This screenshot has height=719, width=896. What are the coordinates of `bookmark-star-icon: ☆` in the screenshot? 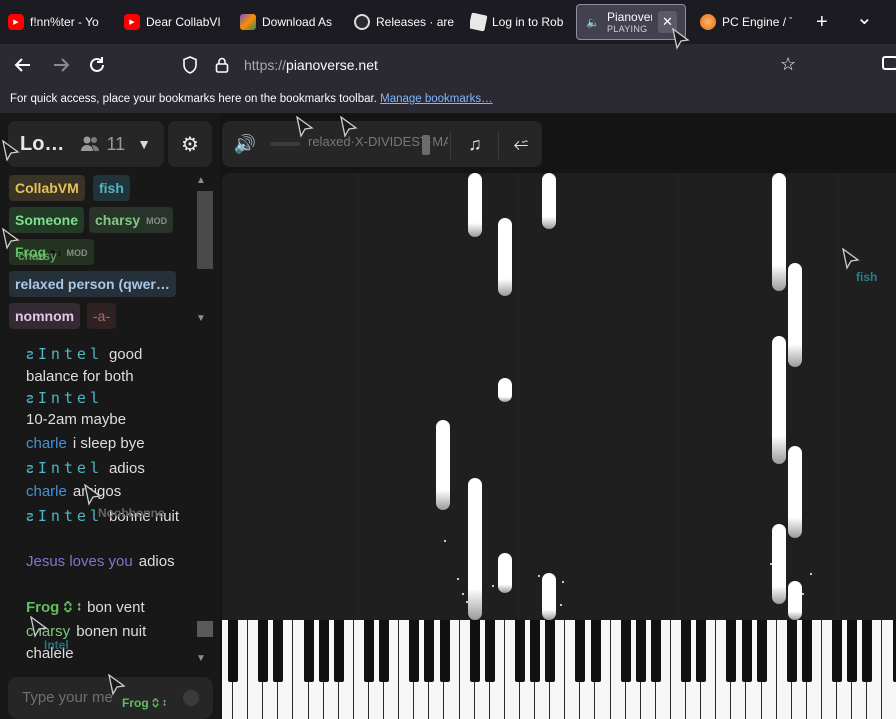 It's located at (788, 64).